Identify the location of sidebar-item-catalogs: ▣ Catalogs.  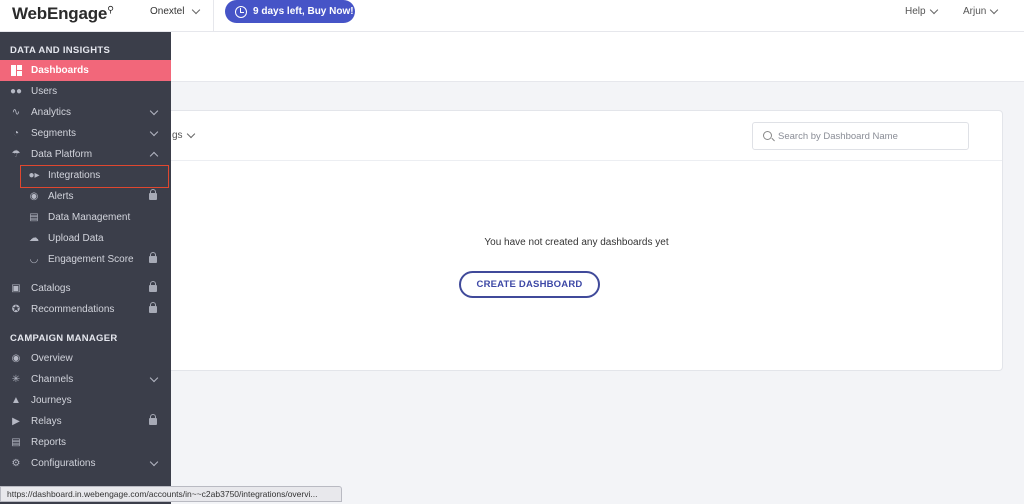
(85, 288).